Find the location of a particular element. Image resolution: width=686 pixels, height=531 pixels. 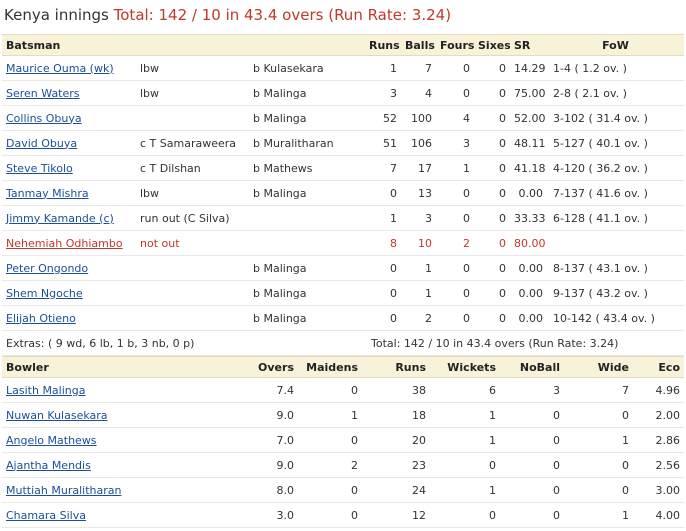

batsman-name-link: Shem Ngoche is located at coordinates (44, 293).